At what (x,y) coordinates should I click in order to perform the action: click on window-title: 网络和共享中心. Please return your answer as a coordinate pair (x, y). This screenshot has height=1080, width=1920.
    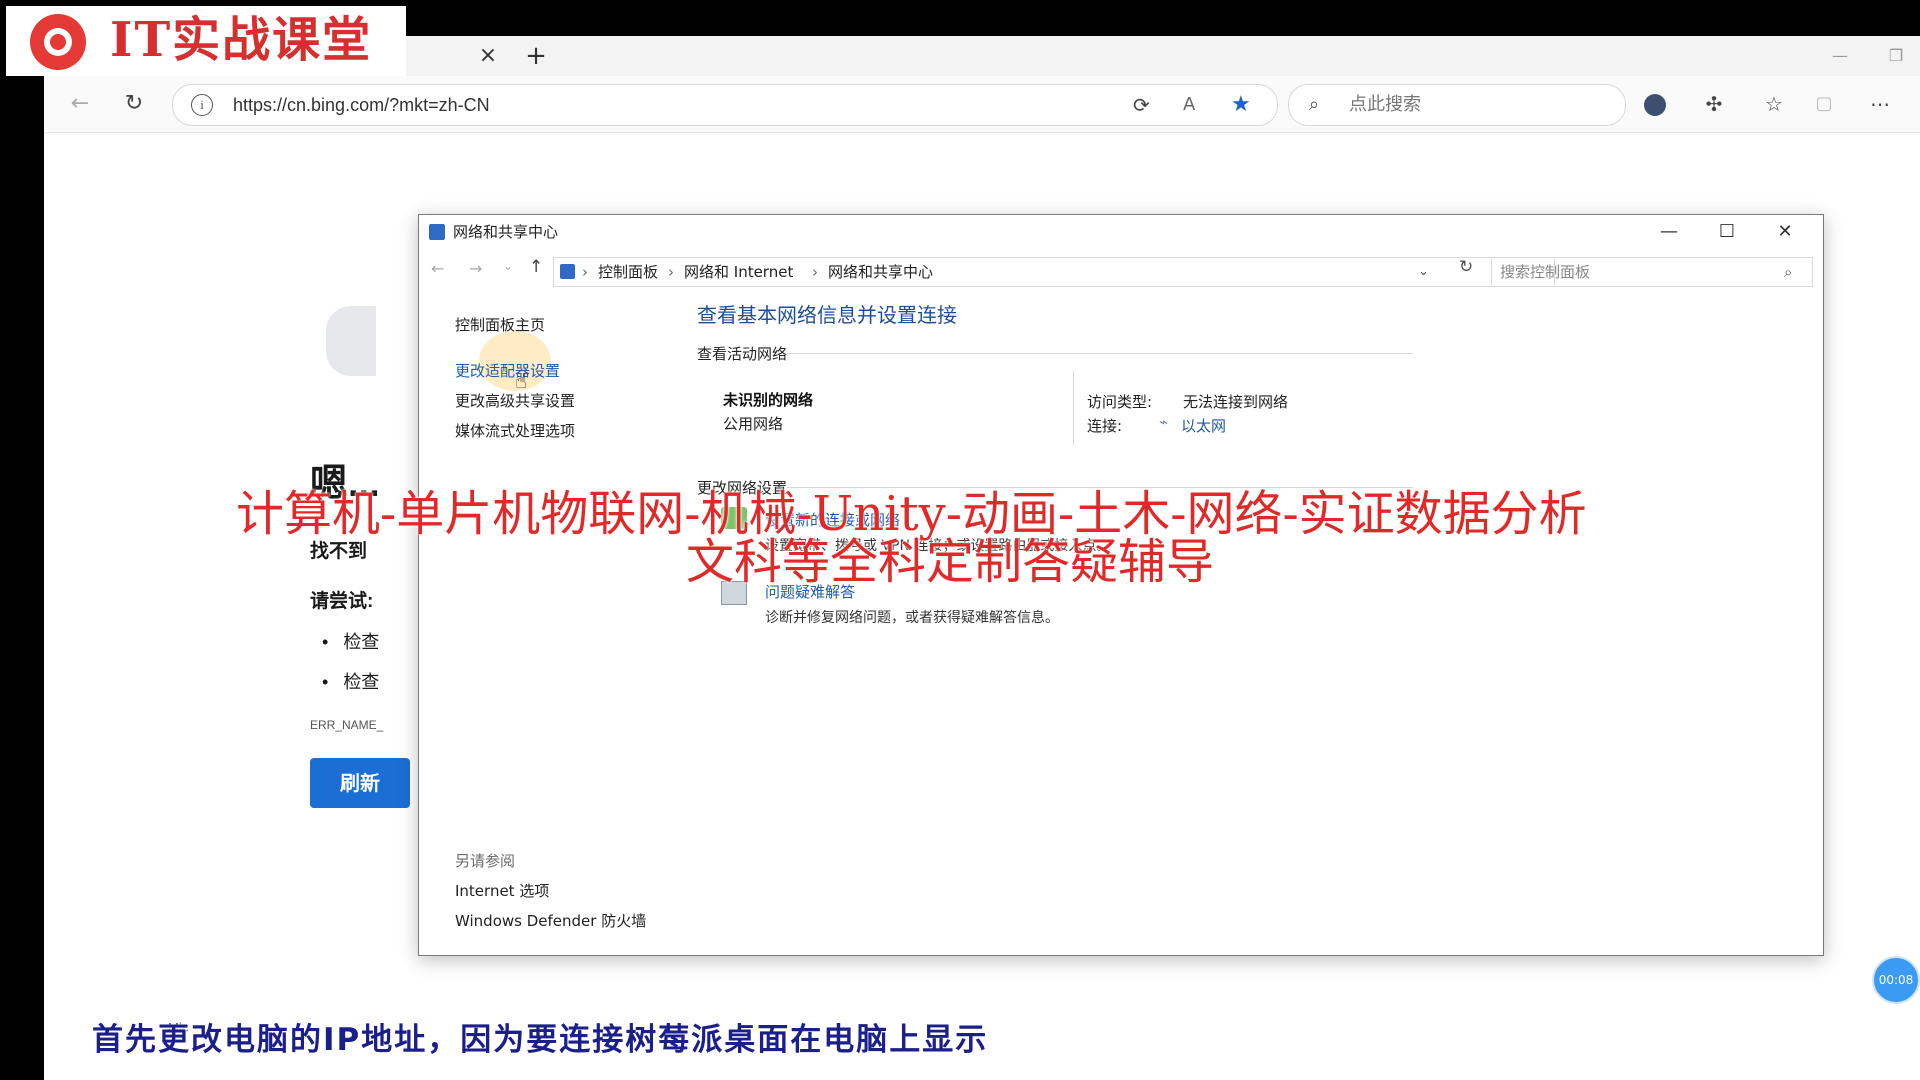
    Looking at the image, I should click on (506, 232).